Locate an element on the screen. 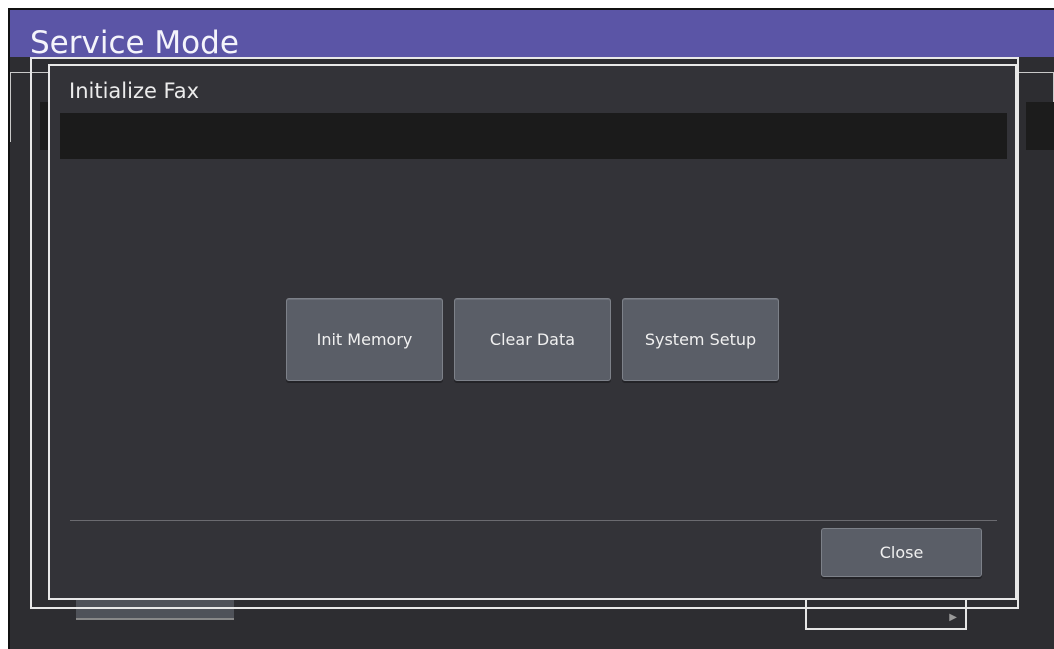 Image resolution: width=1054 pixels, height=649 pixels. triangle-right-icon: ▶ is located at coordinates (953, 617).